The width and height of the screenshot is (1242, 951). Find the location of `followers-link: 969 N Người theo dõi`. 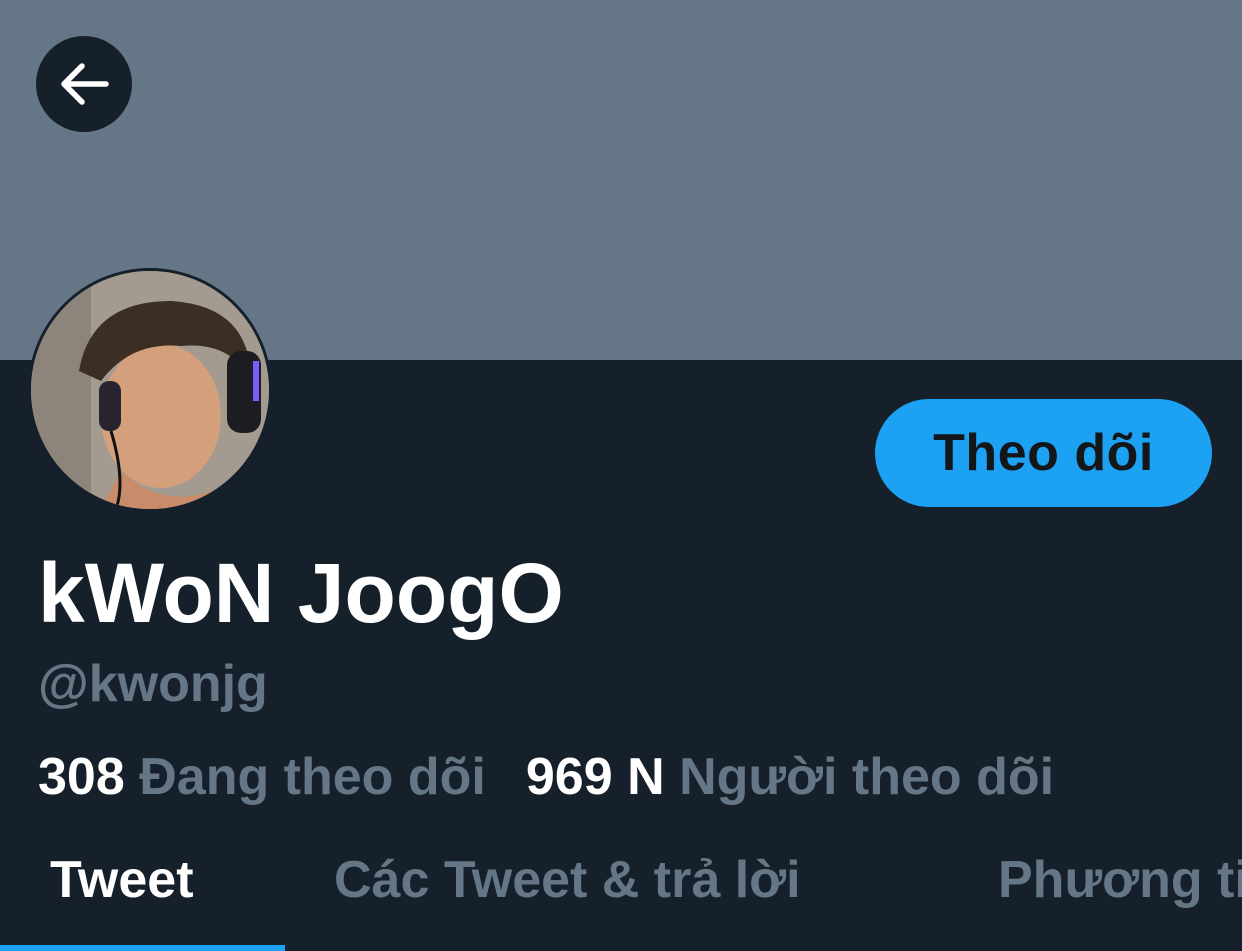

followers-link: 969 N Người theo dõi is located at coordinates (790, 777).